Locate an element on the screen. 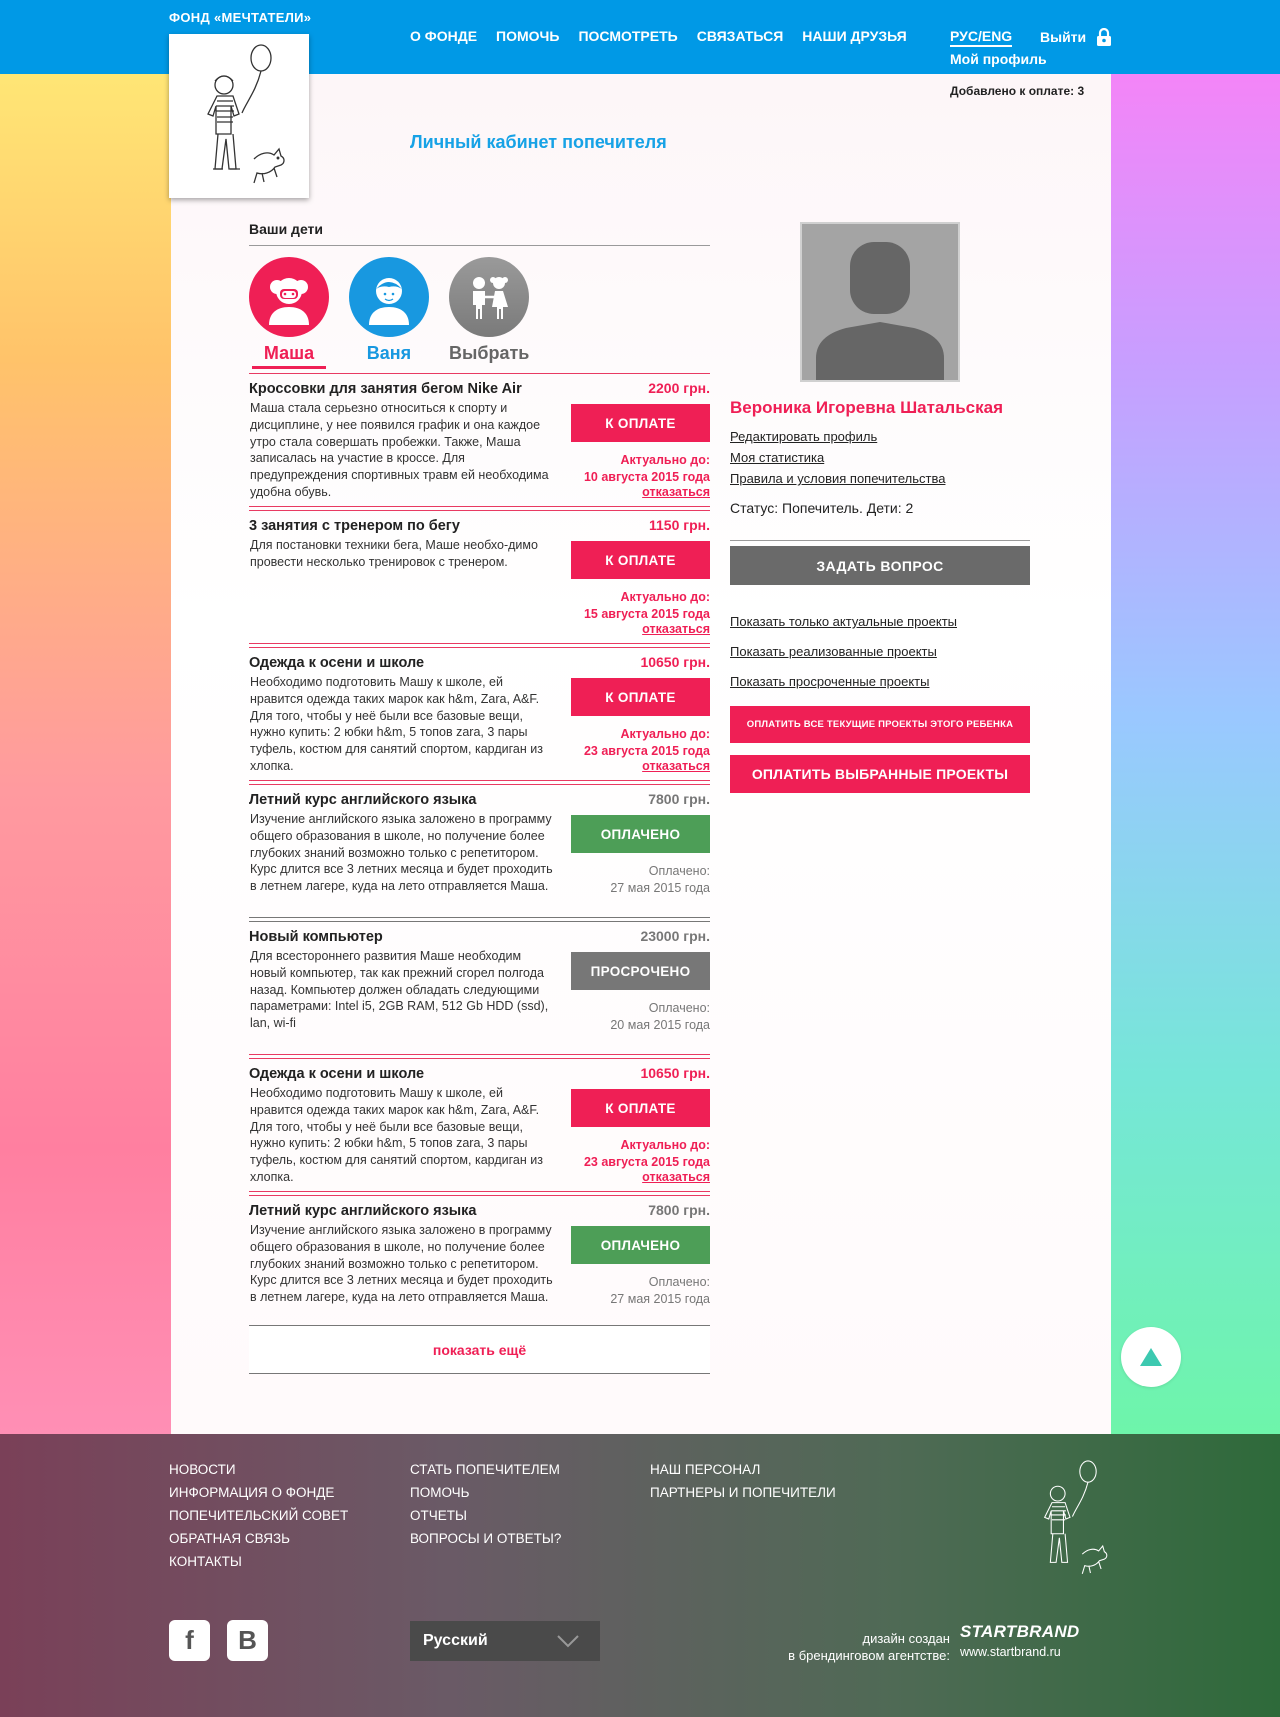 This screenshot has width=1280, height=1717. user-silhouette-icon is located at coordinates (880, 311).